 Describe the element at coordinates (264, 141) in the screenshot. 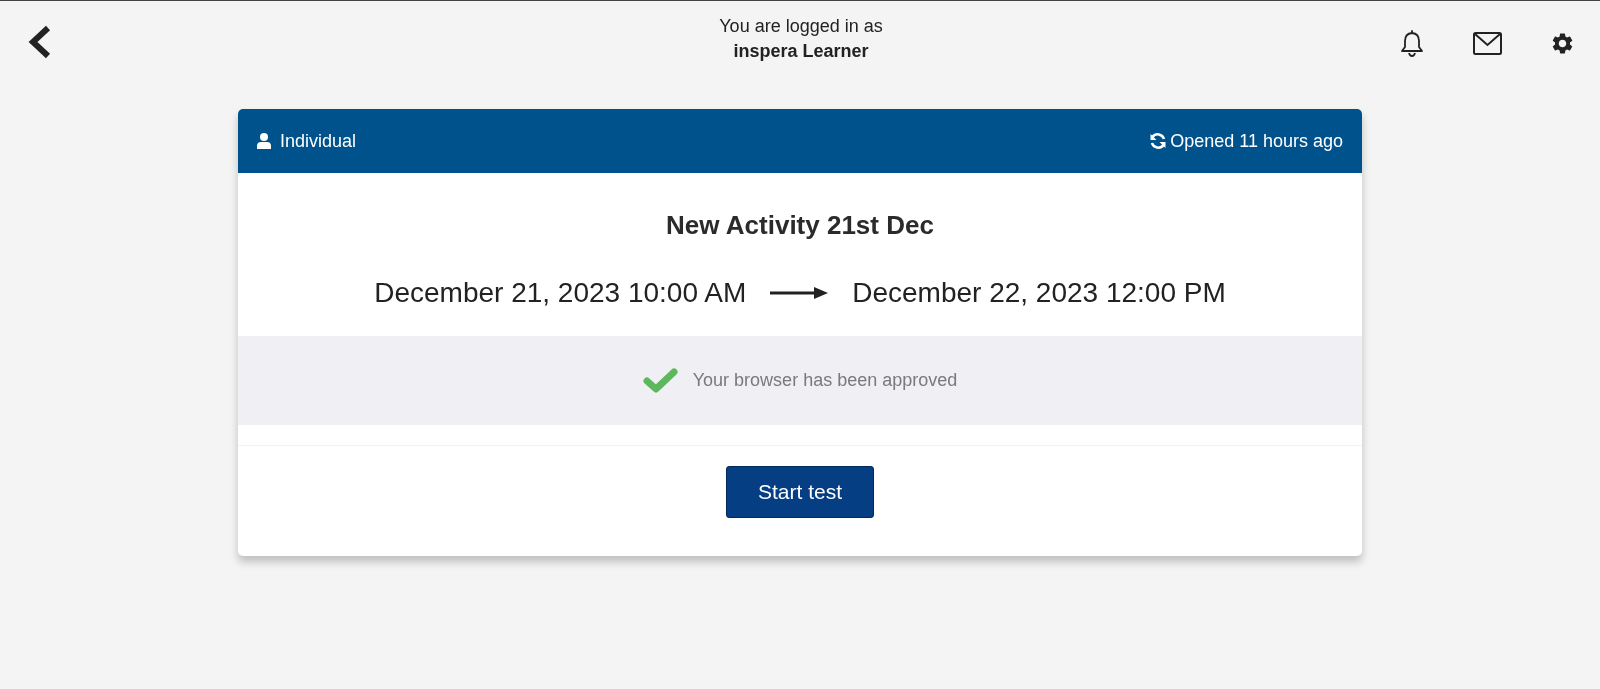

I see `person-icon` at that location.